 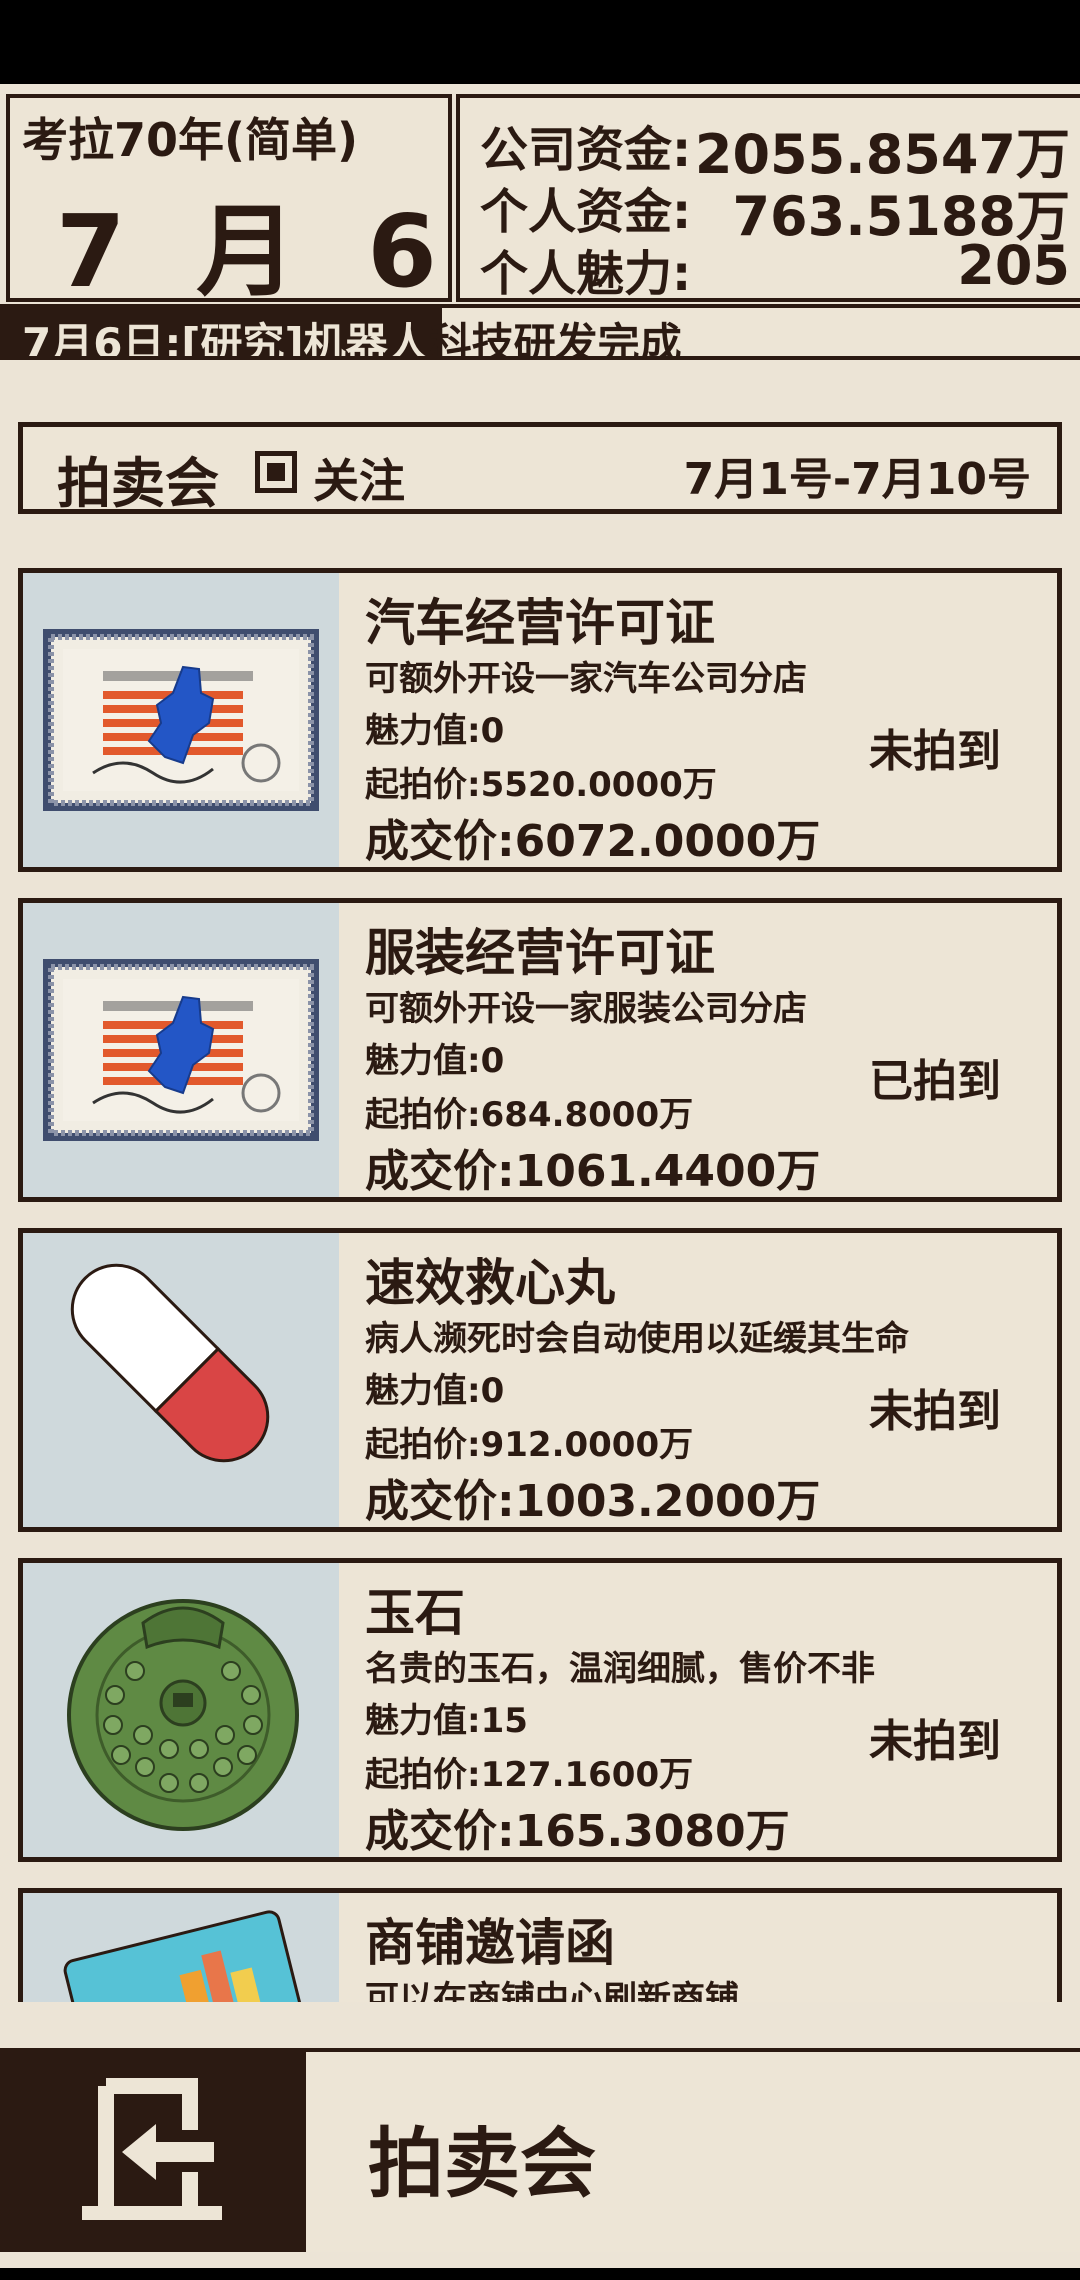 I want to click on ticker-text-dark-part: 7月6日:[研究]机器人, so click(x=226, y=339).